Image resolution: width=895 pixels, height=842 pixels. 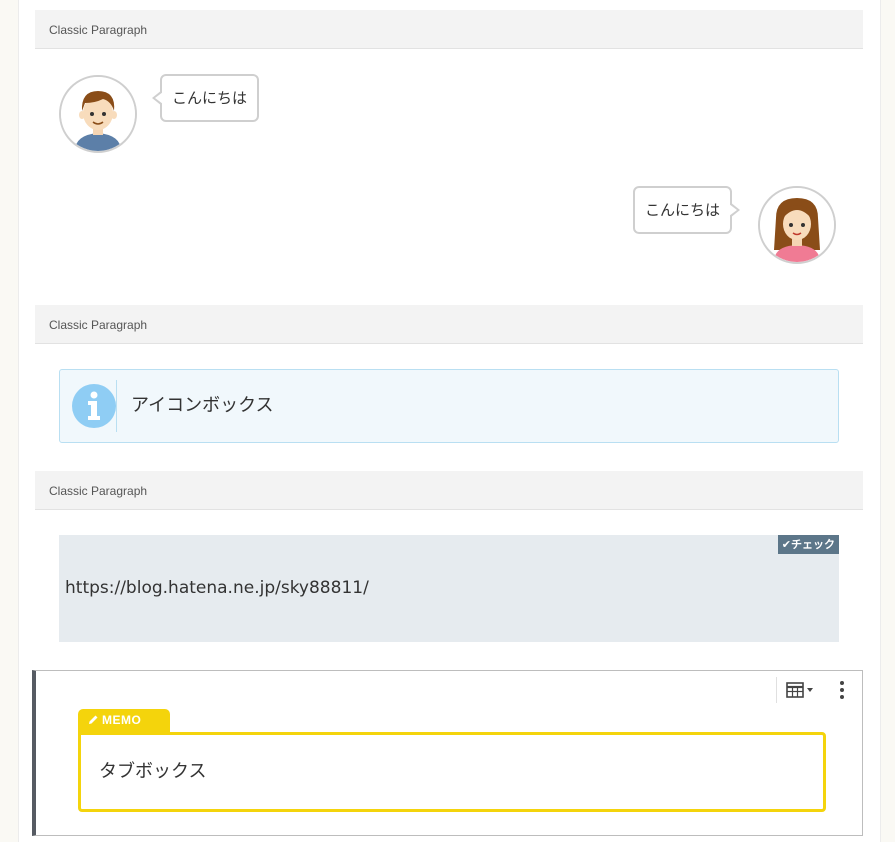 What do you see at coordinates (217, 588) in the screenshot?
I see `check-box-url: https://blog.hatena.ne.jp/sky88811/` at bounding box center [217, 588].